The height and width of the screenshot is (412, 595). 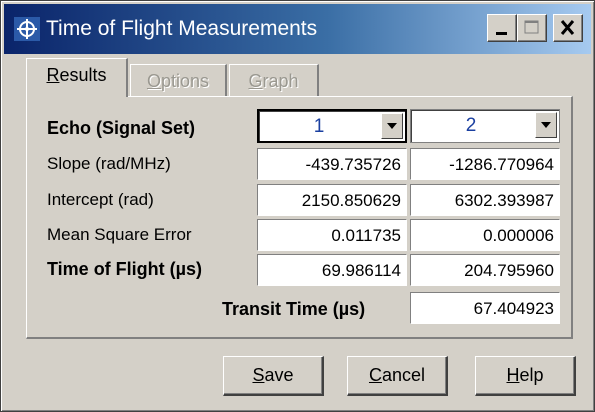 What do you see at coordinates (319, 126) in the screenshot?
I see `echo-1-value: 1` at bounding box center [319, 126].